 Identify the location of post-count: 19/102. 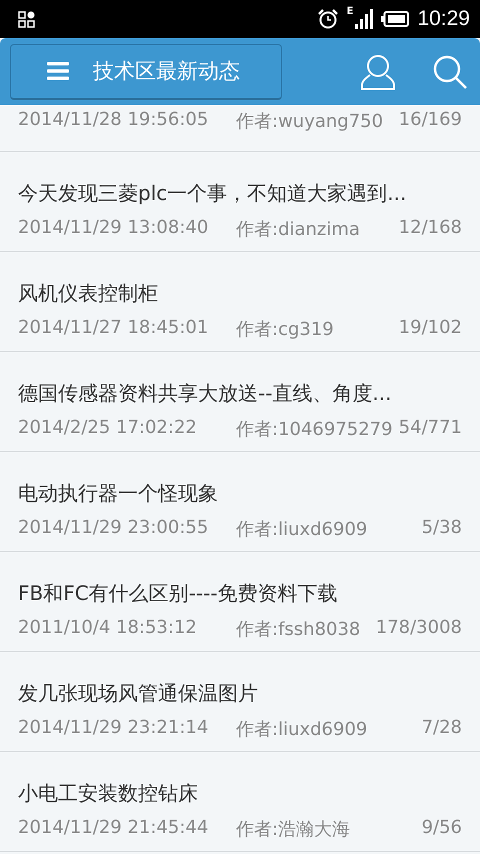
(430, 328).